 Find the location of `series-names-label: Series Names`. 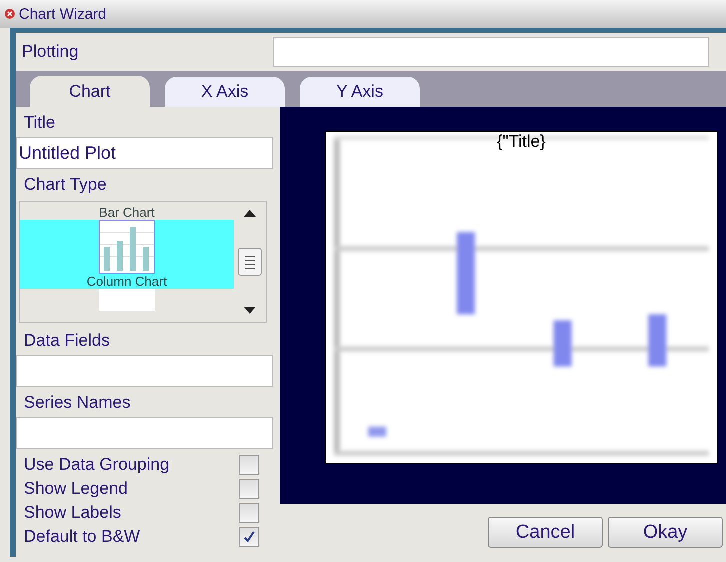

series-names-label: Series Names is located at coordinates (77, 403).